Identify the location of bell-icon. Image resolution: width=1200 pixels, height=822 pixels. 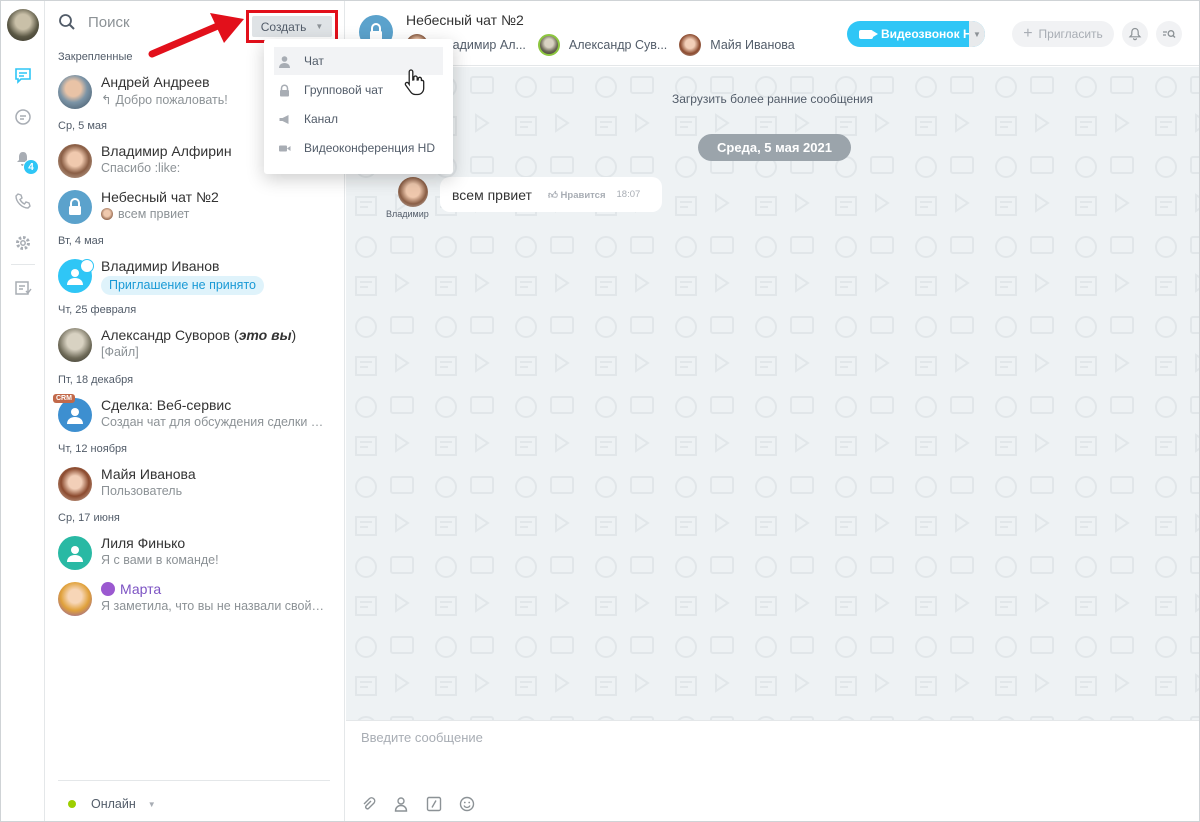
(1135, 34).